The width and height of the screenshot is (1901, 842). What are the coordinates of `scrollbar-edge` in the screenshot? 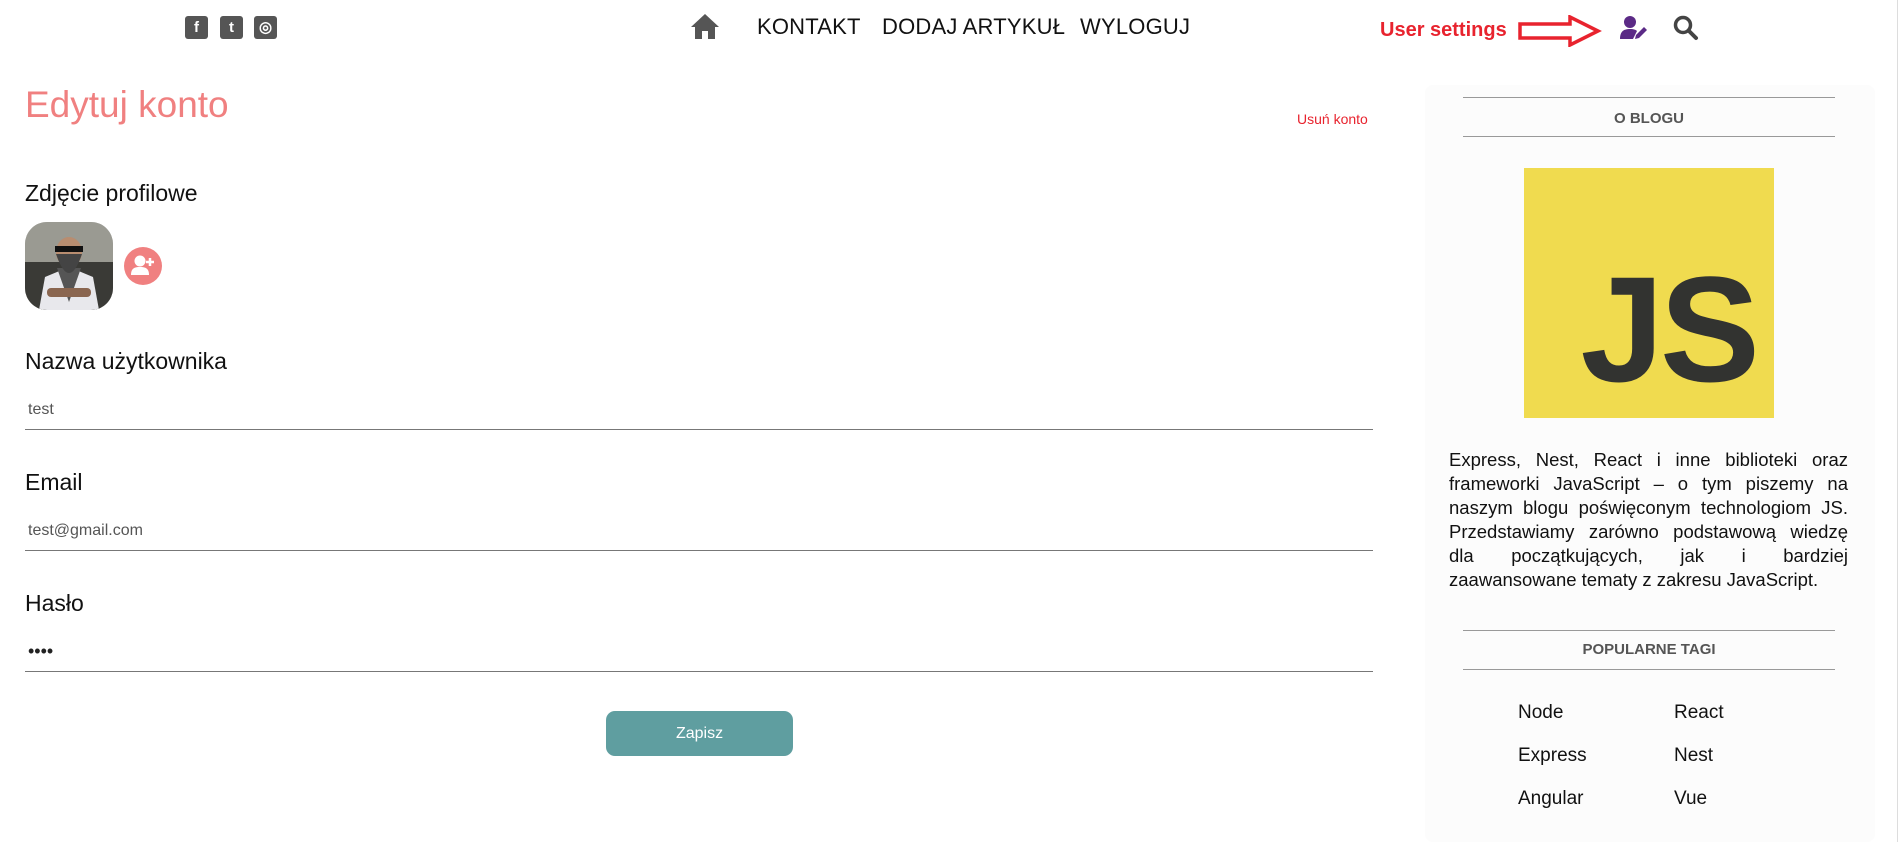 It's located at (1897, 421).